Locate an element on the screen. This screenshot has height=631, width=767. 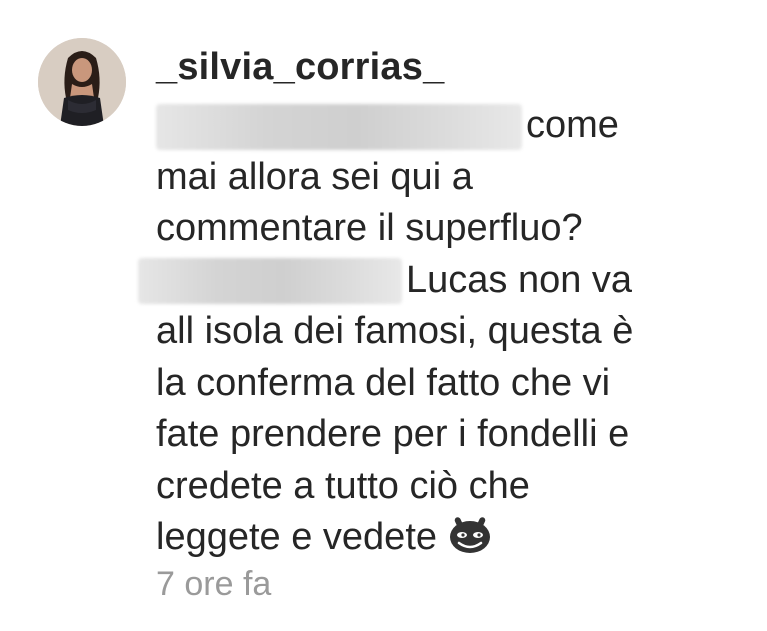
comment-timestamp: 7 ore fa is located at coordinates (214, 584).